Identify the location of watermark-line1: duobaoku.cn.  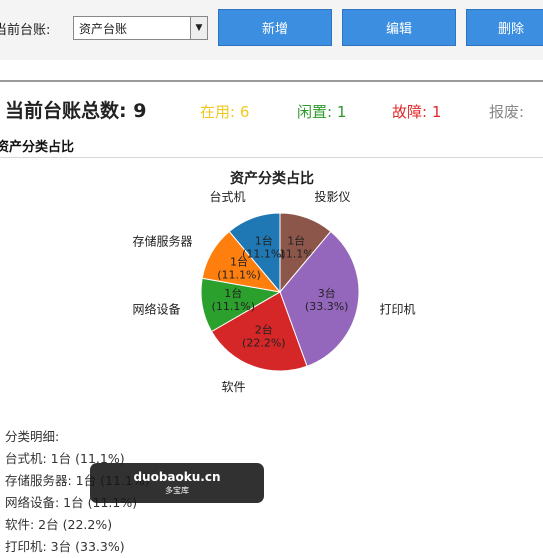
(177, 477).